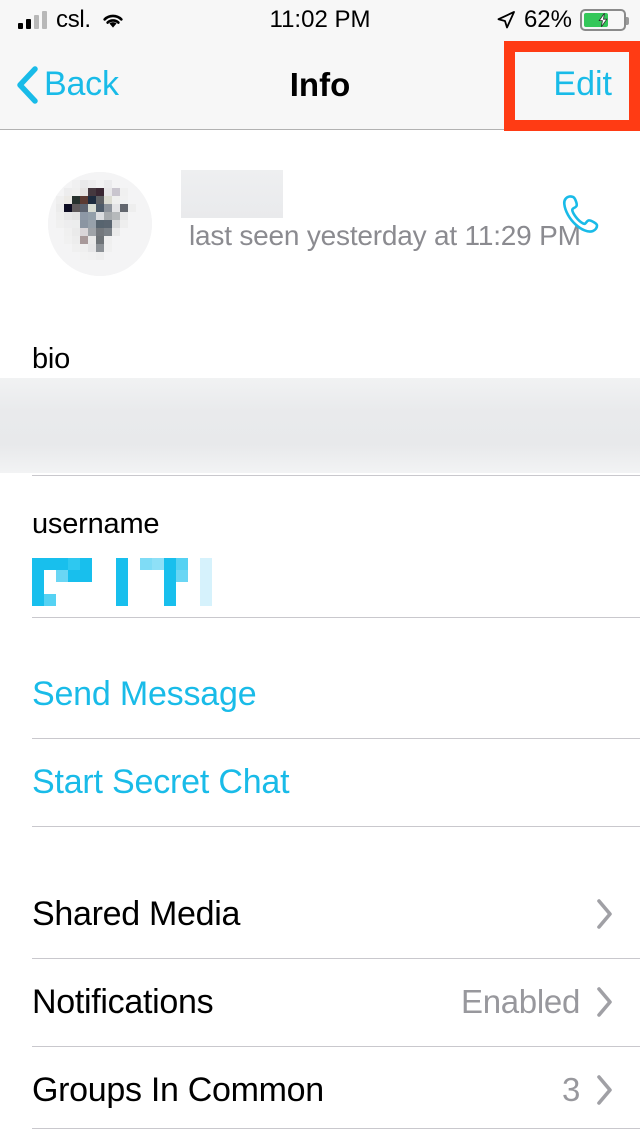  Describe the element at coordinates (520, 1001) in the screenshot. I see `notifications-value: Enabled` at that location.